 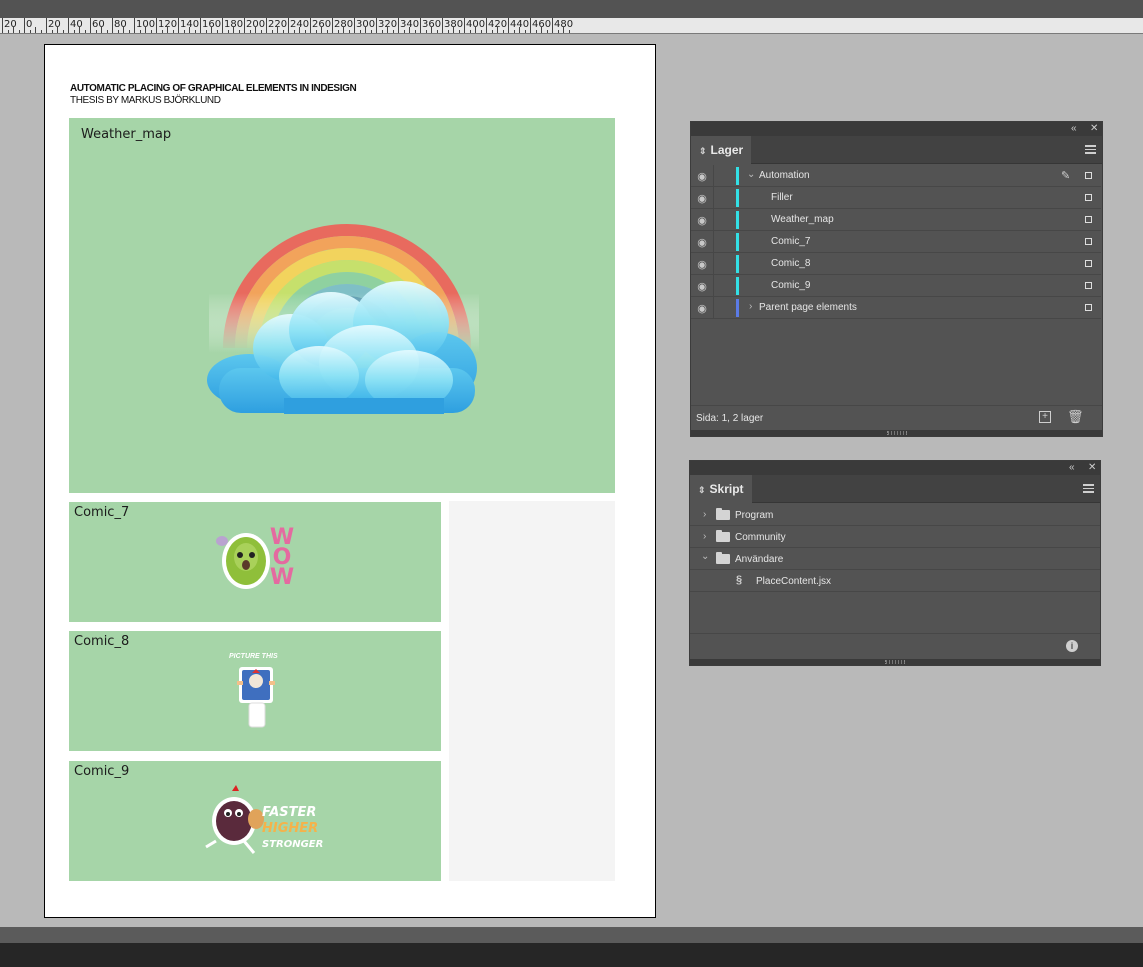 I want to click on comic-9-frame: Comic_9 FASTER HIGHER STRONGER, so click(x=255, y=821).